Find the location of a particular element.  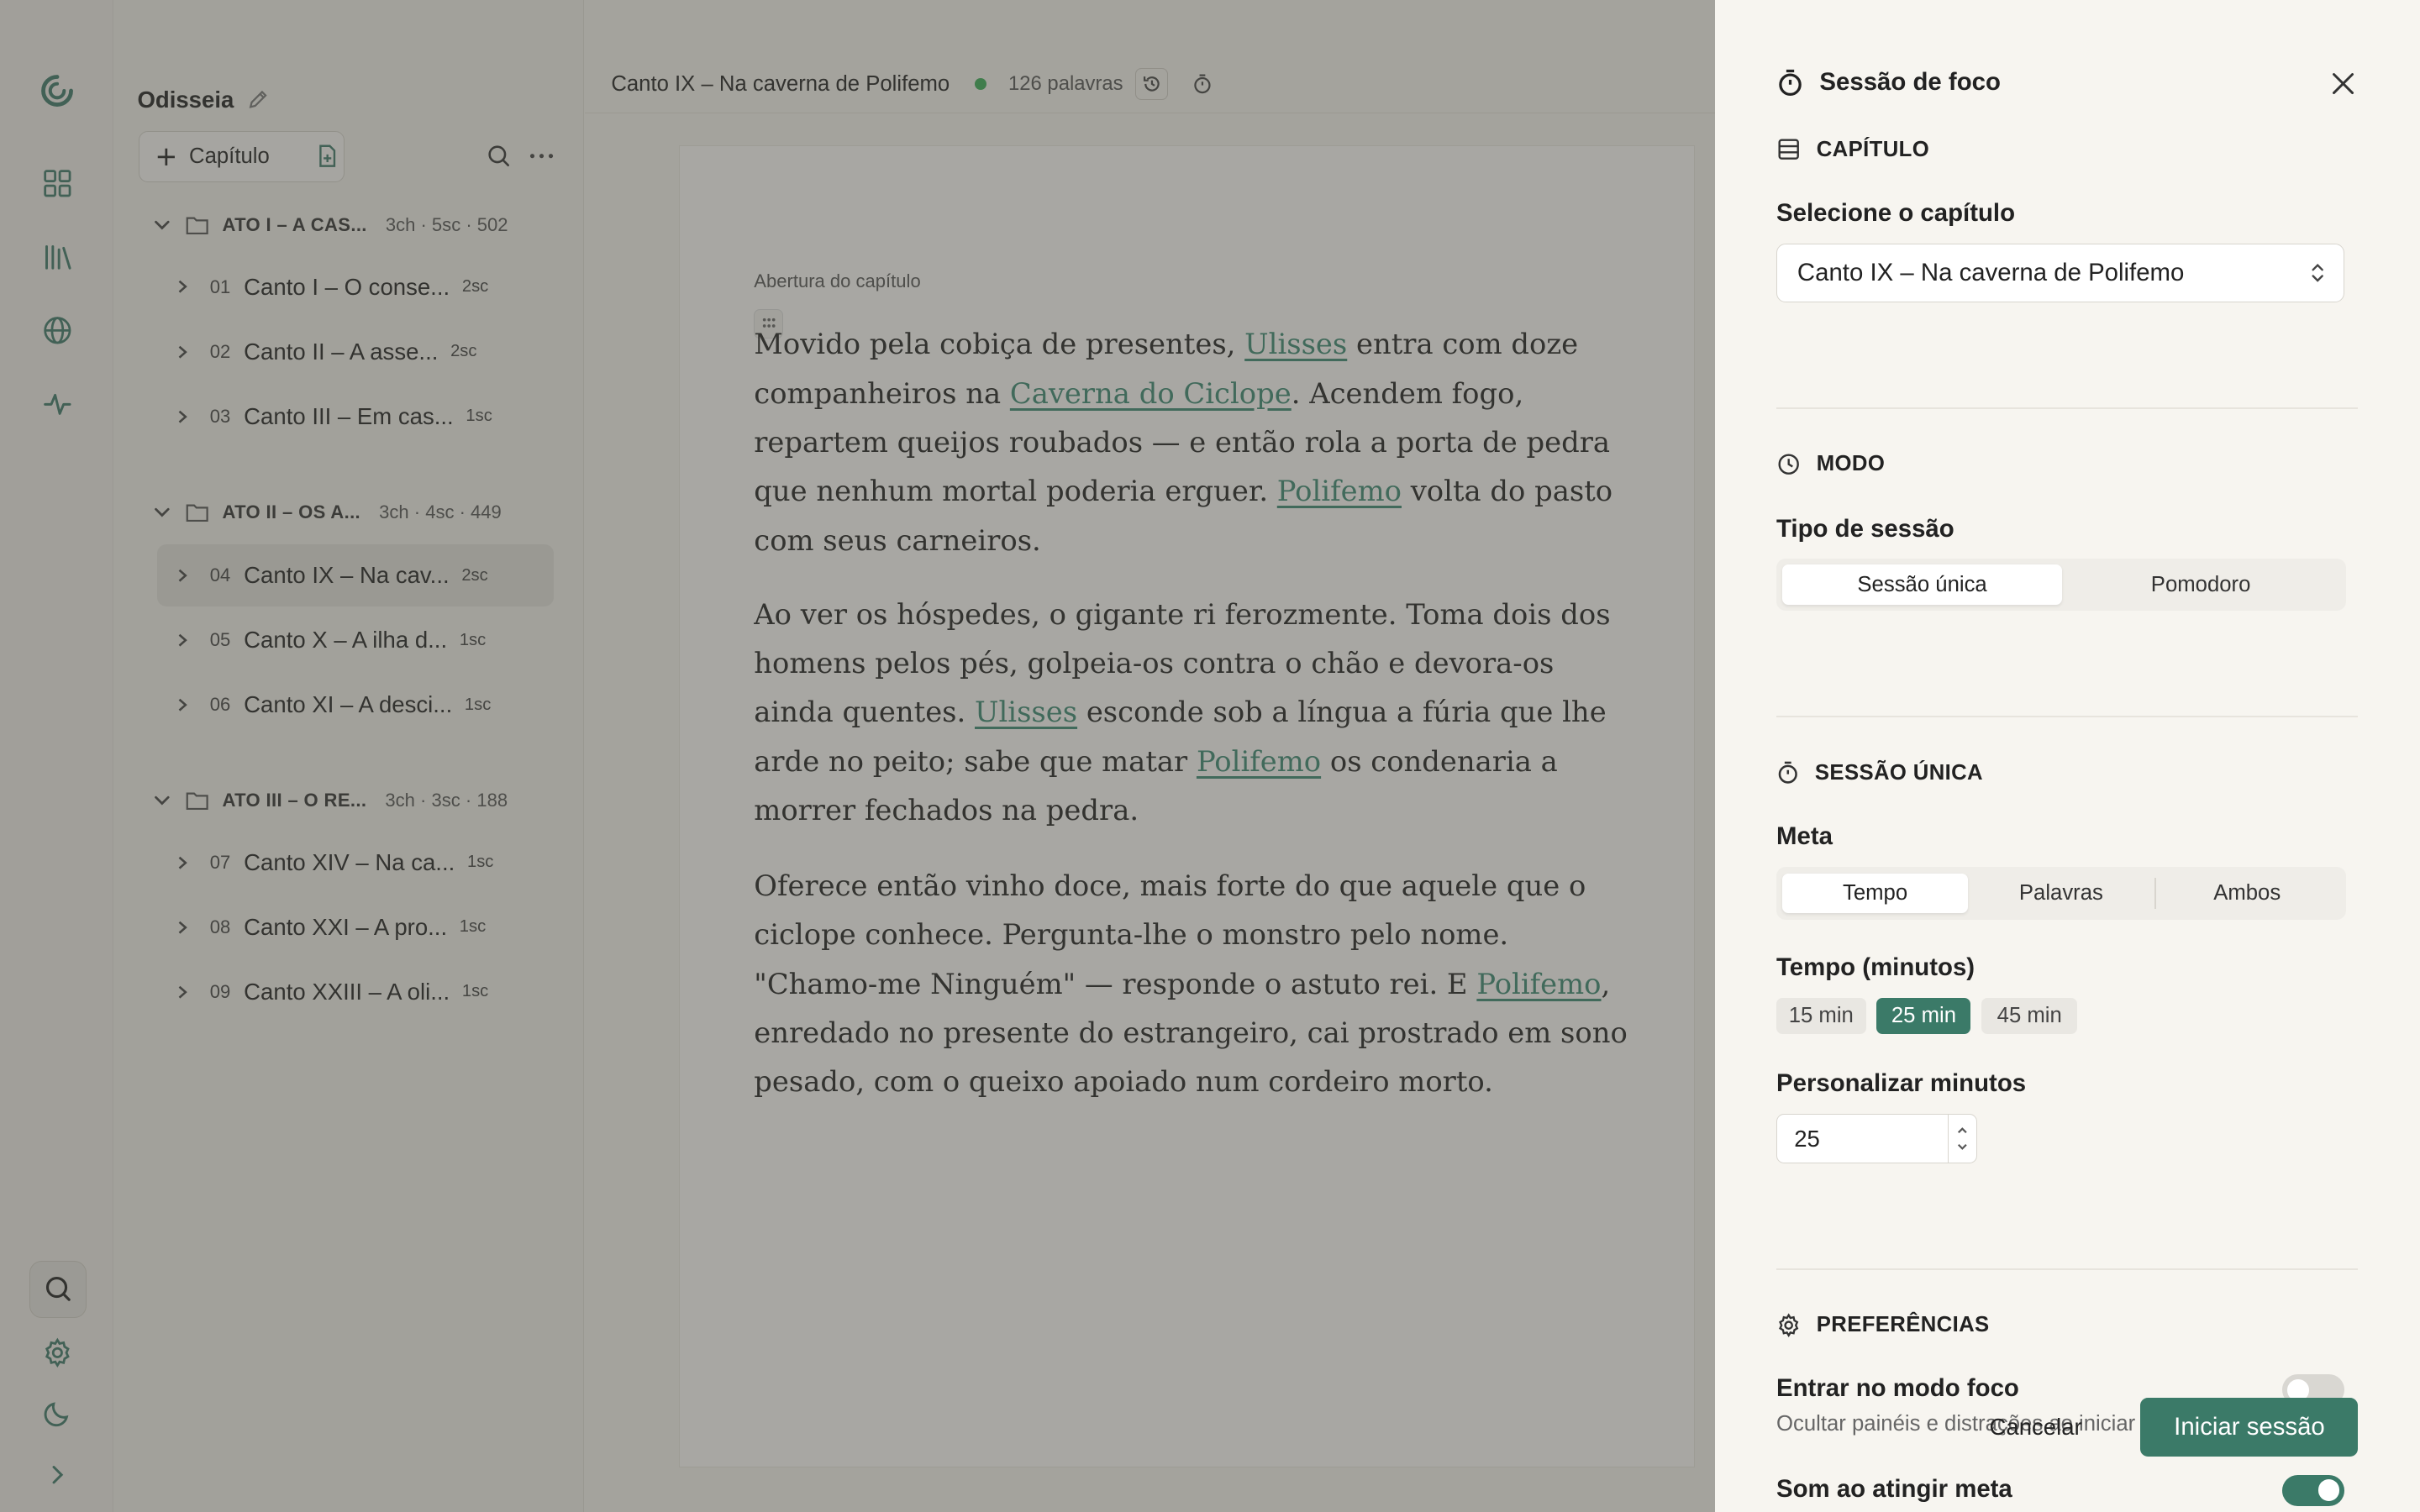

section-title: SESSÃO ÚNICA is located at coordinates (1899, 772).